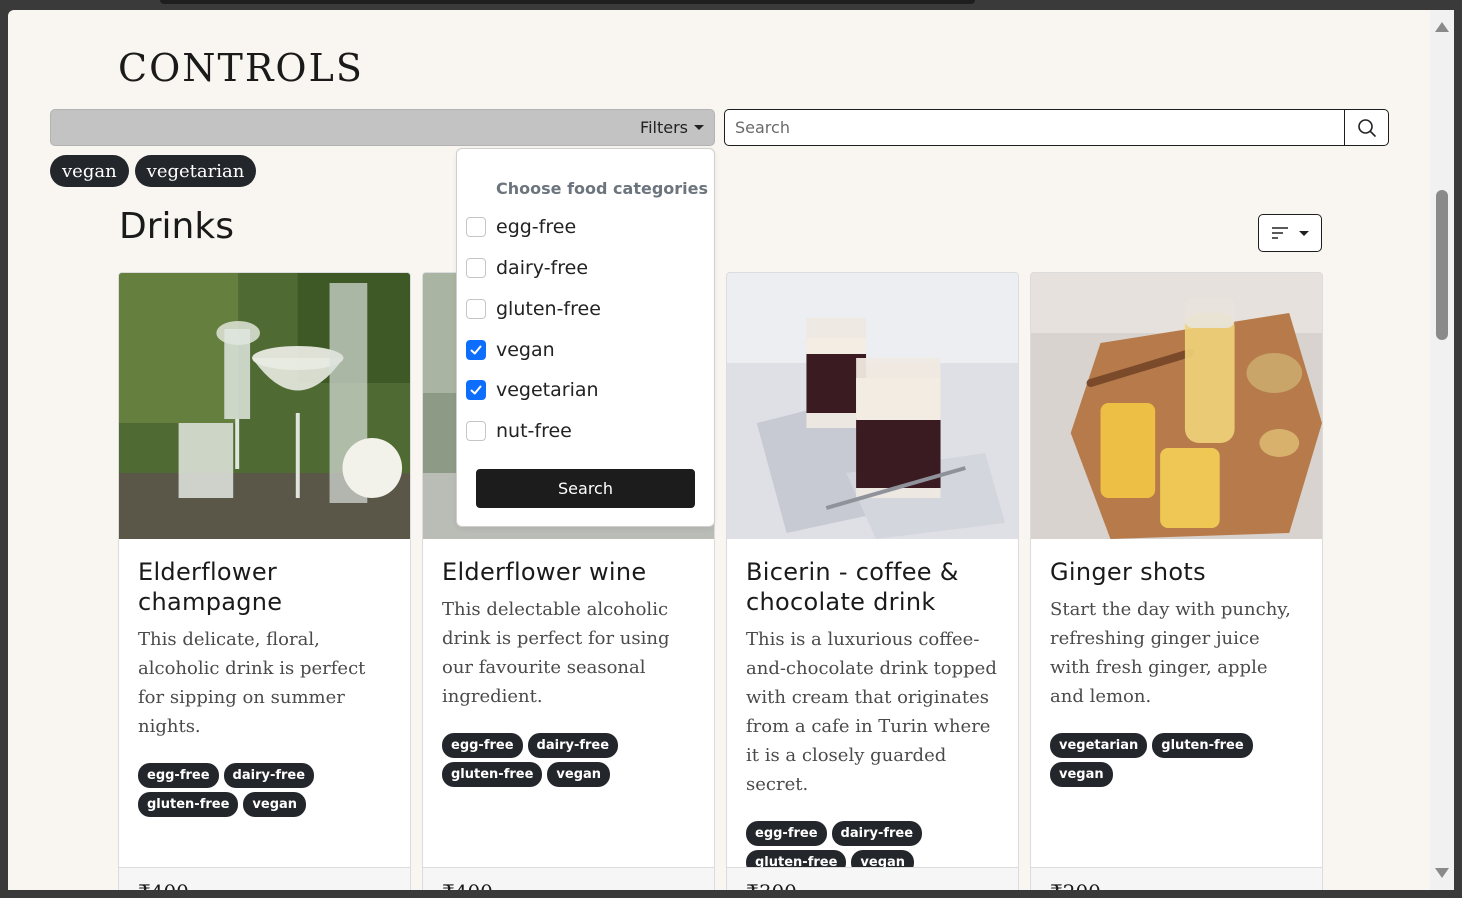 The image size is (1462, 898). What do you see at coordinates (1442, 873) in the screenshot?
I see `scroll-down-arrow-icon` at bounding box center [1442, 873].